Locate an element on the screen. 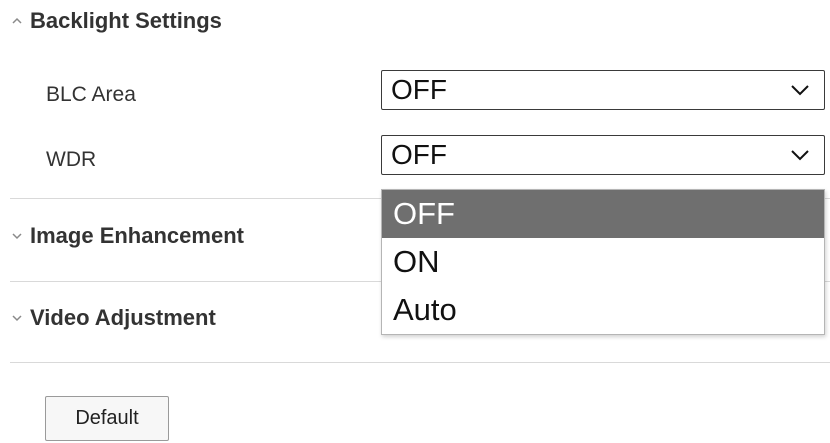 Image resolution: width=830 pixels, height=443 pixels. section-header-video-adjustment: Video Adjustment is located at coordinates (113, 318).